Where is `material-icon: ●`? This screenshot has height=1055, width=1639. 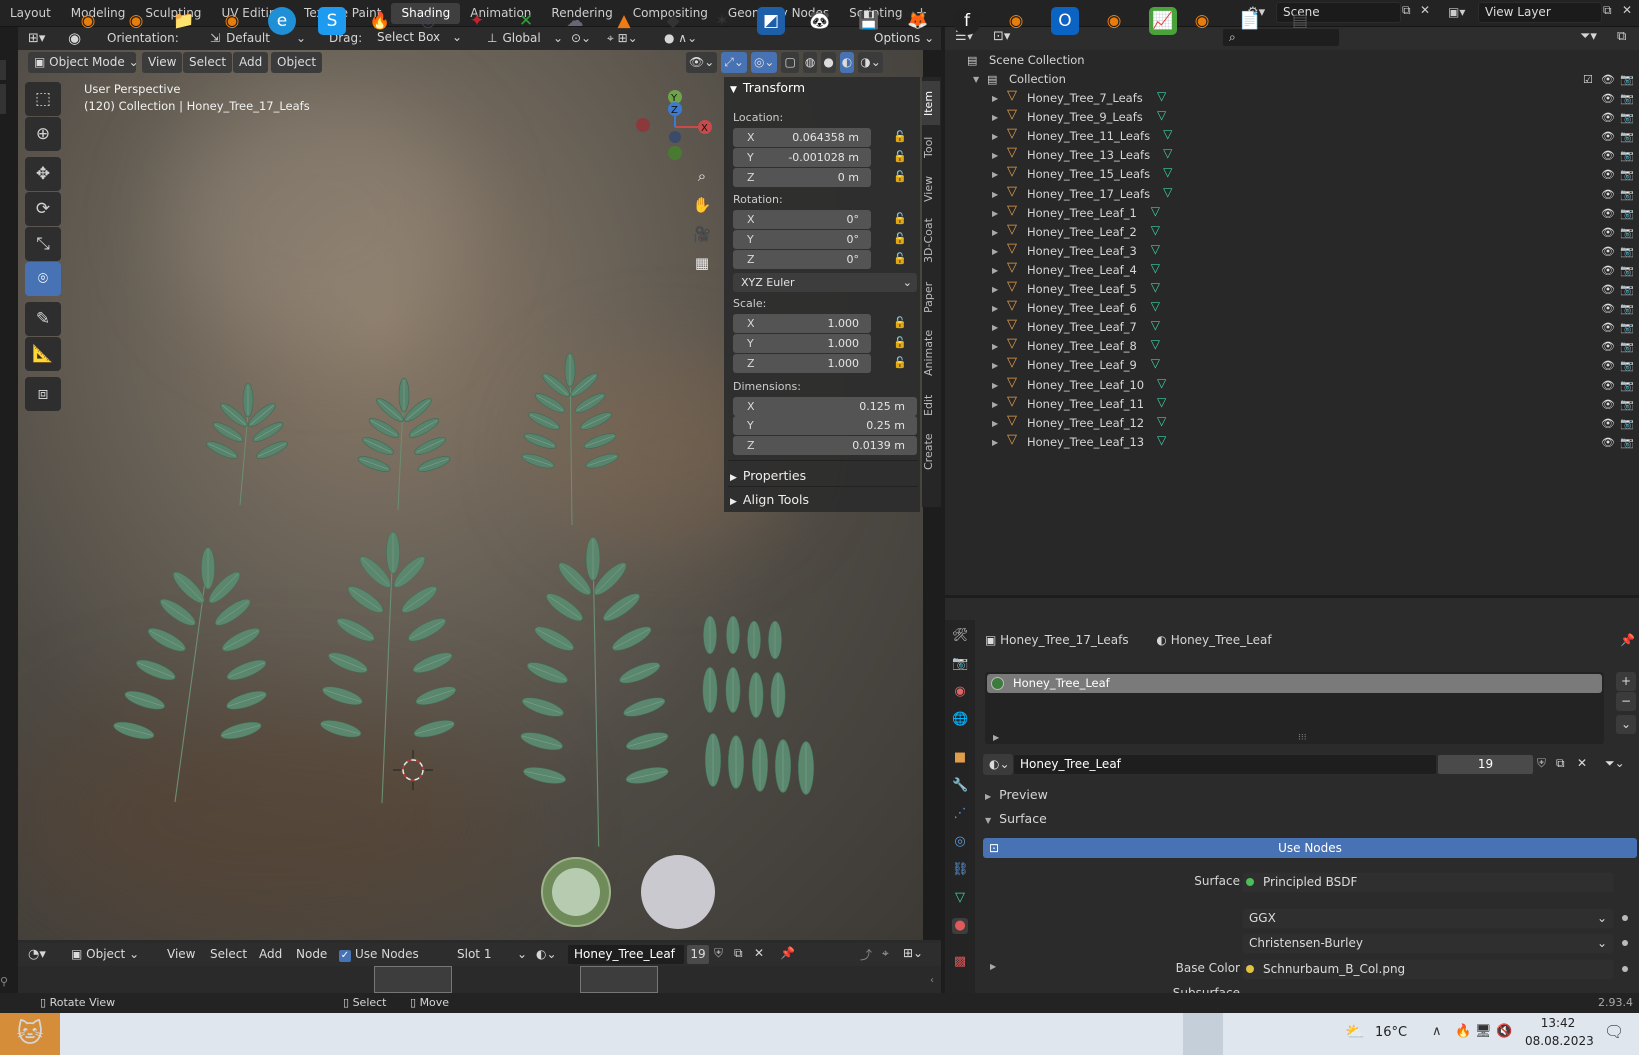 material-icon: ● is located at coordinates (960, 926).